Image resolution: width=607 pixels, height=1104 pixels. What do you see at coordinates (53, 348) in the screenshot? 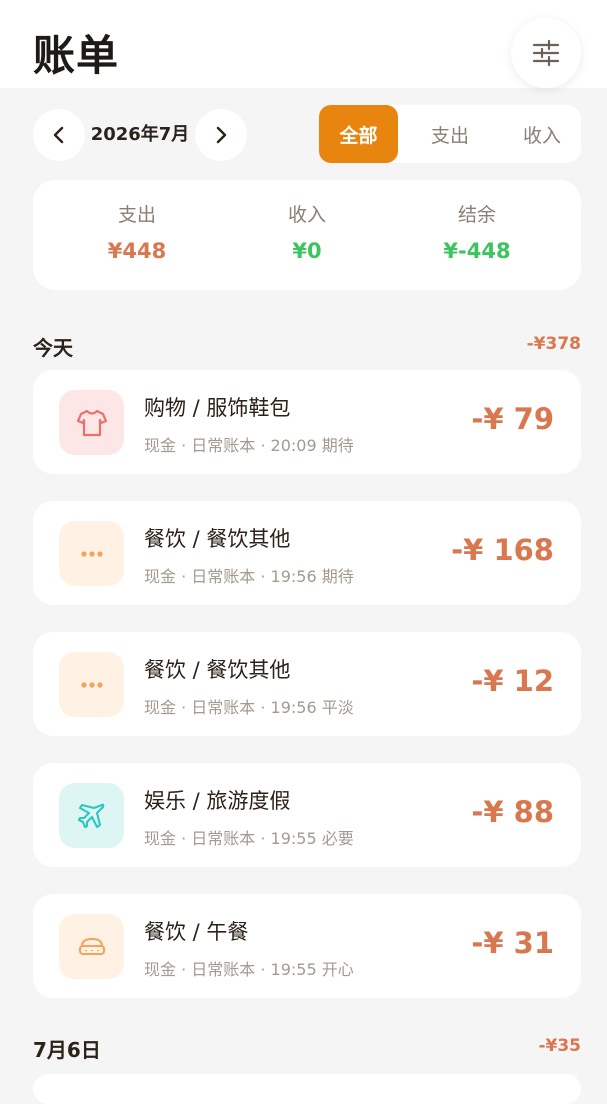
I see `day-label: 今天` at bounding box center [53, 348].